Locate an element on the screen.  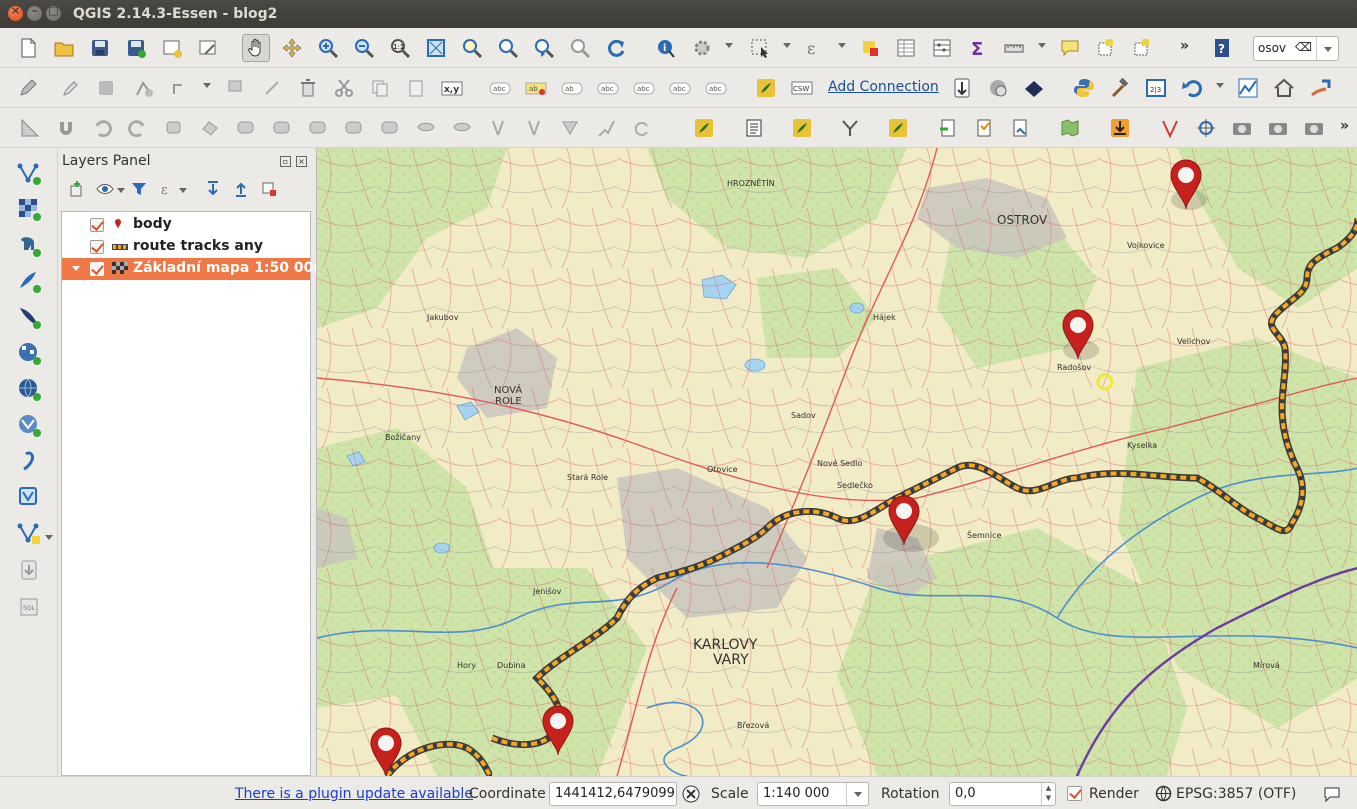
save-edits-button is located at coordinates (106, 88).